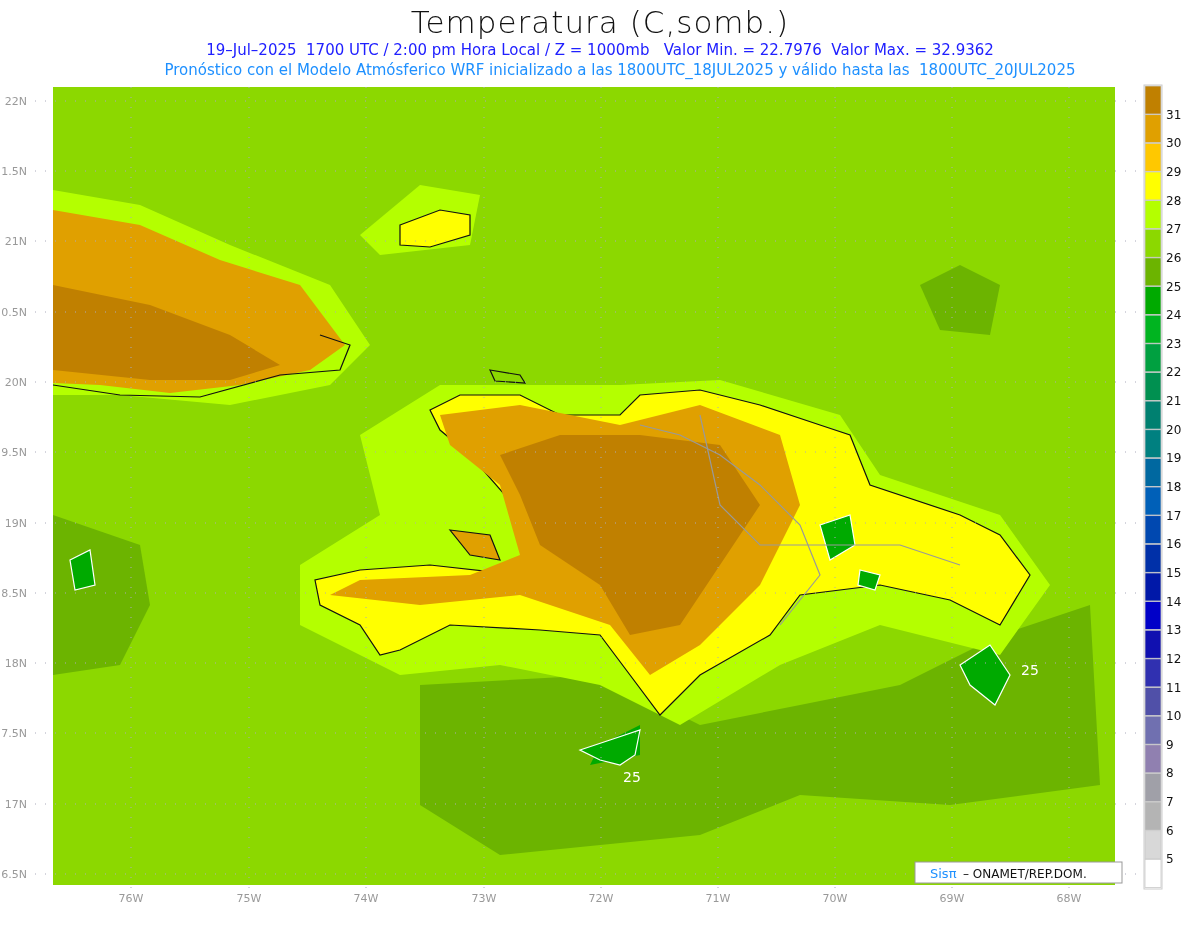 The width and height of the screenshot is (1200, 927). I want to click on colorbar-label: 17, so click(1174, 515).